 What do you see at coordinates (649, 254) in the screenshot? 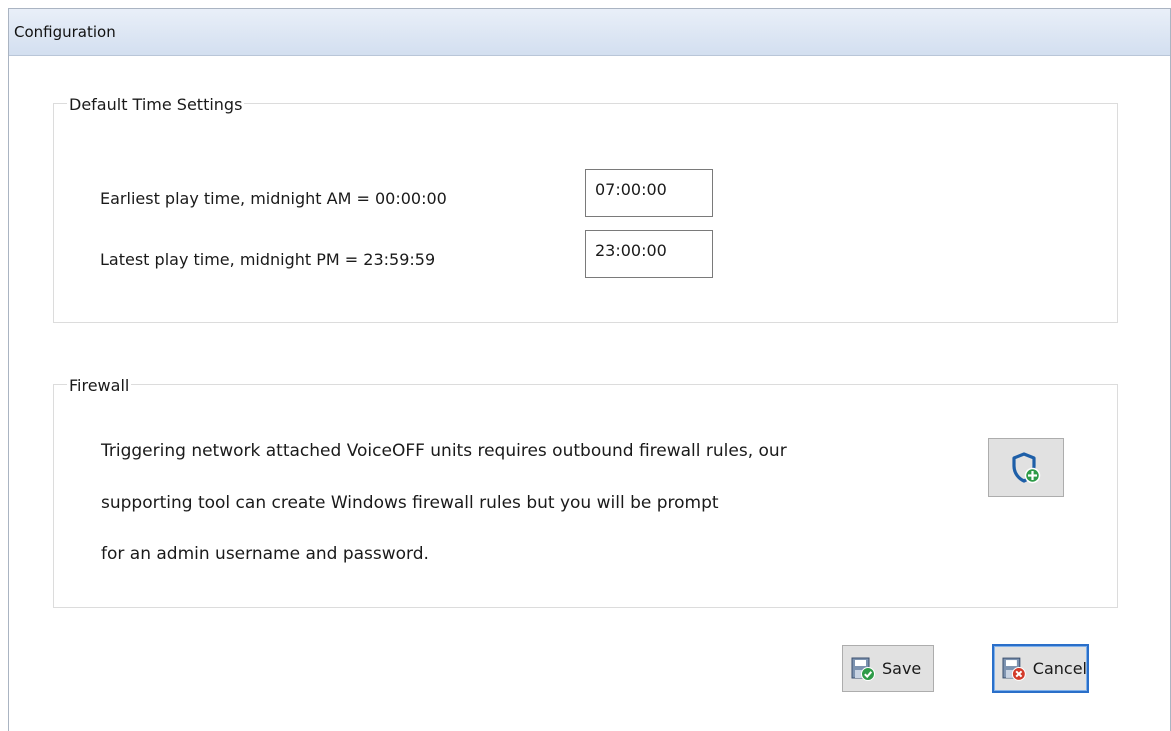
I see `latest-play-time-input` at bounding box center [649, 254].